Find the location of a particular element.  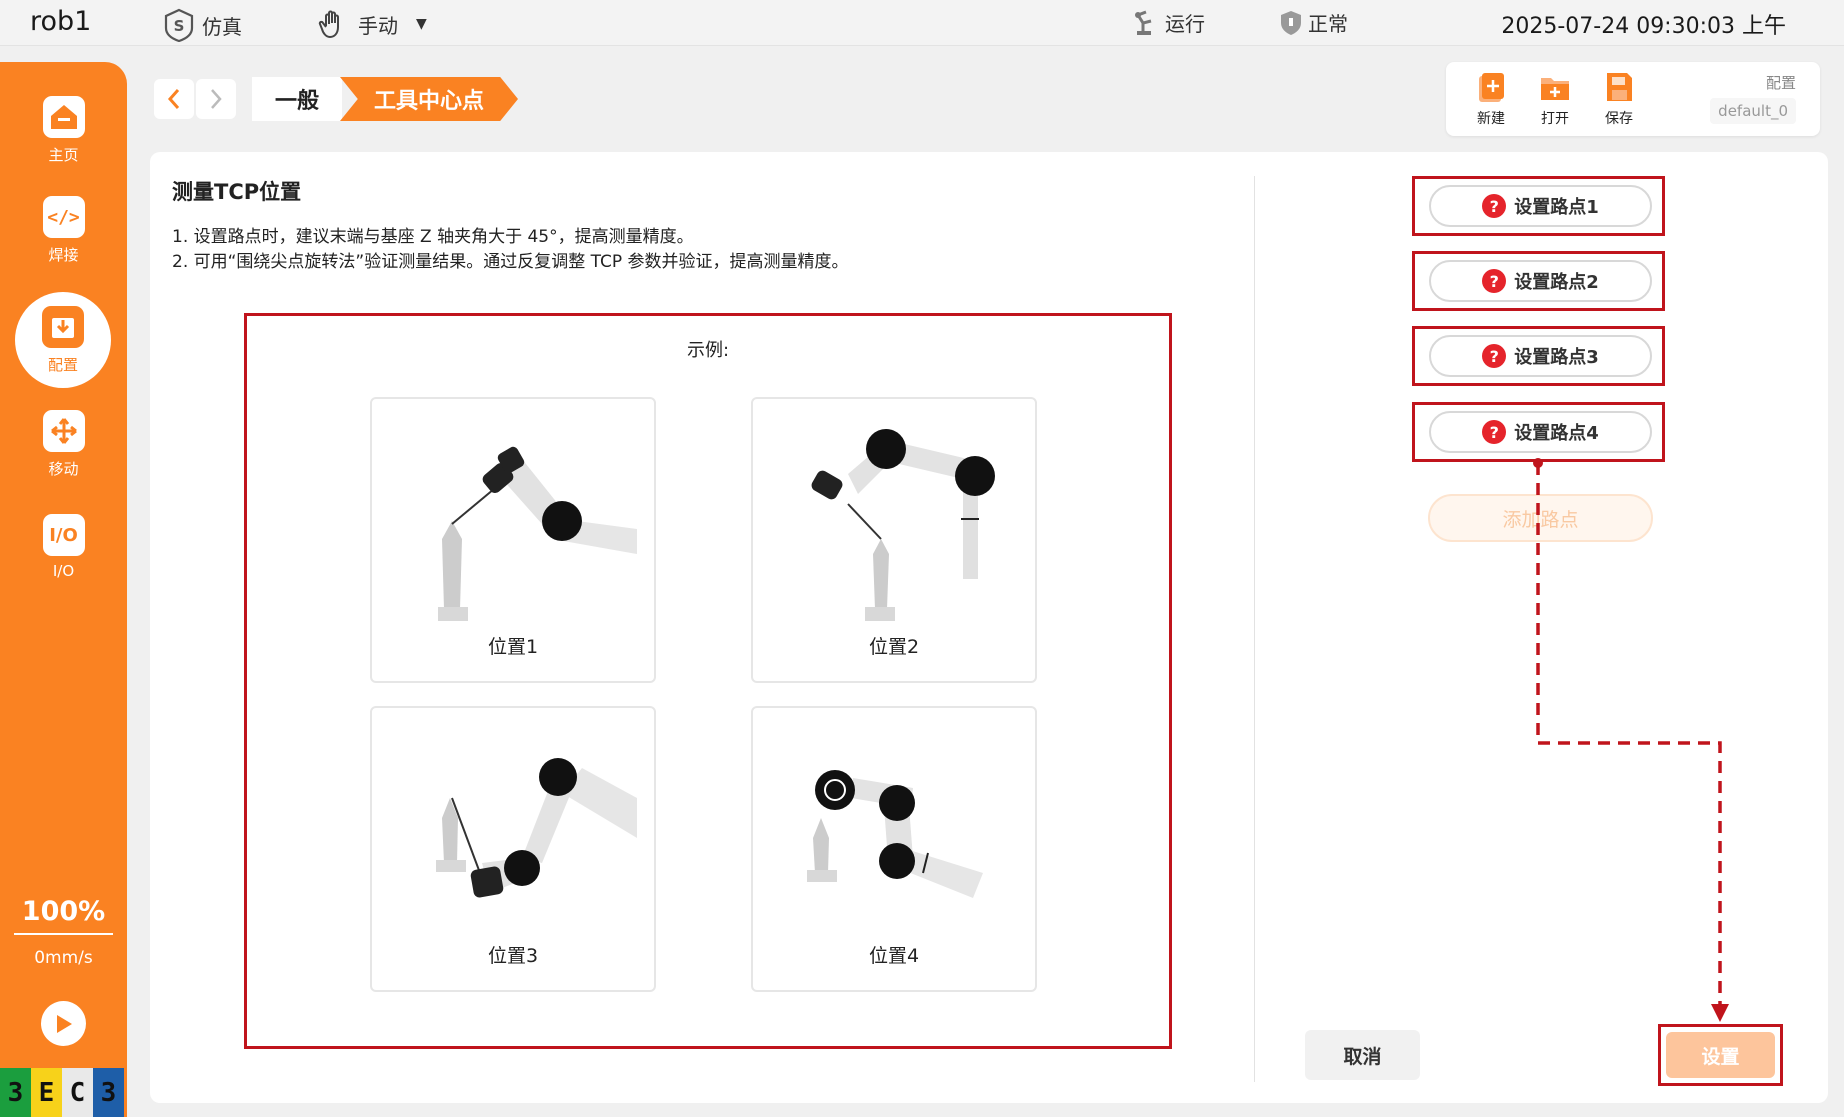

save-config-button: 保存 is located at coordinates (1619, 99).